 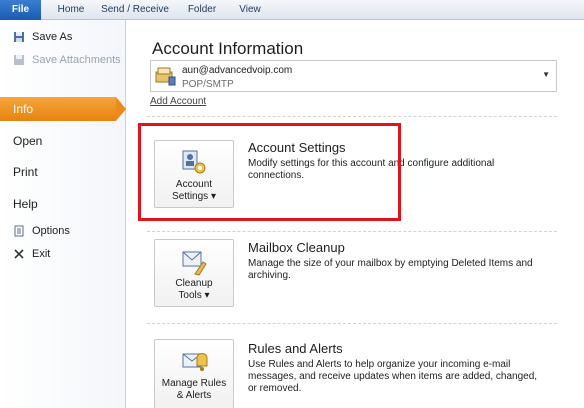 What do you see at coordinates (194, 262) in the screenshot?
I see `cleanup-tools-icon` at bounding box center [194, 262].